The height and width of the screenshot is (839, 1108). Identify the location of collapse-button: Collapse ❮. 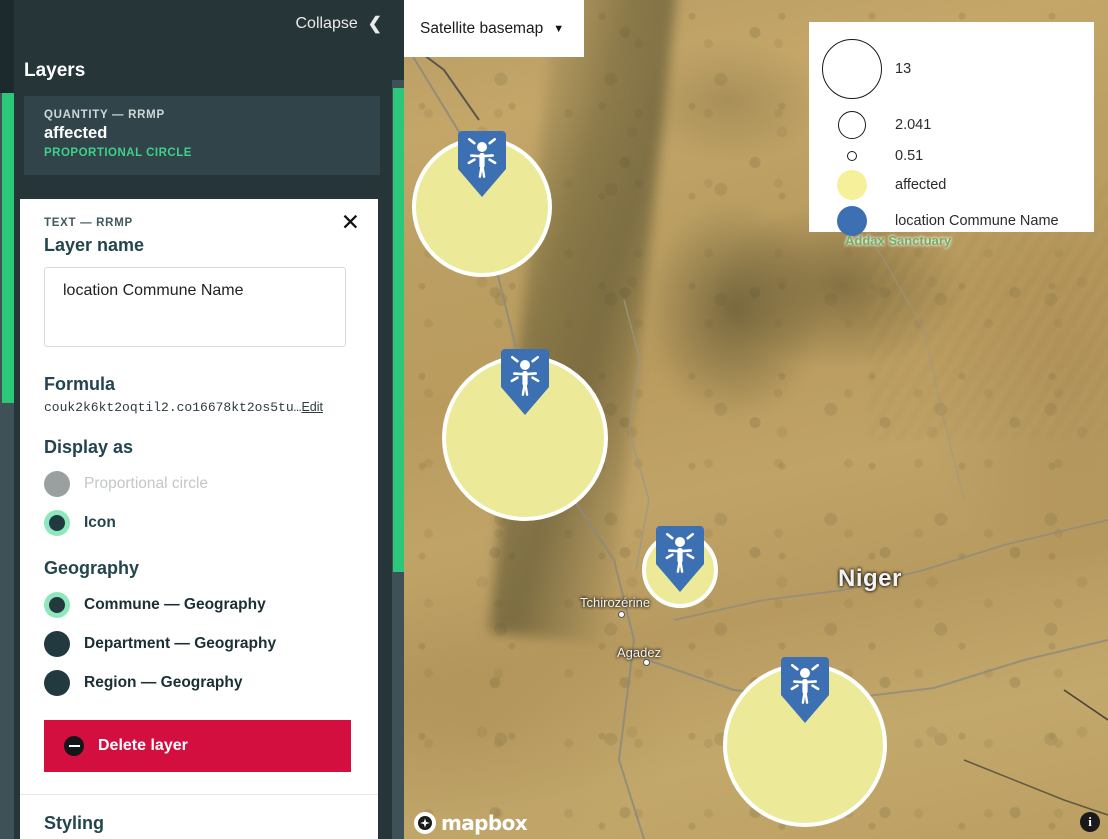
(202, 24).